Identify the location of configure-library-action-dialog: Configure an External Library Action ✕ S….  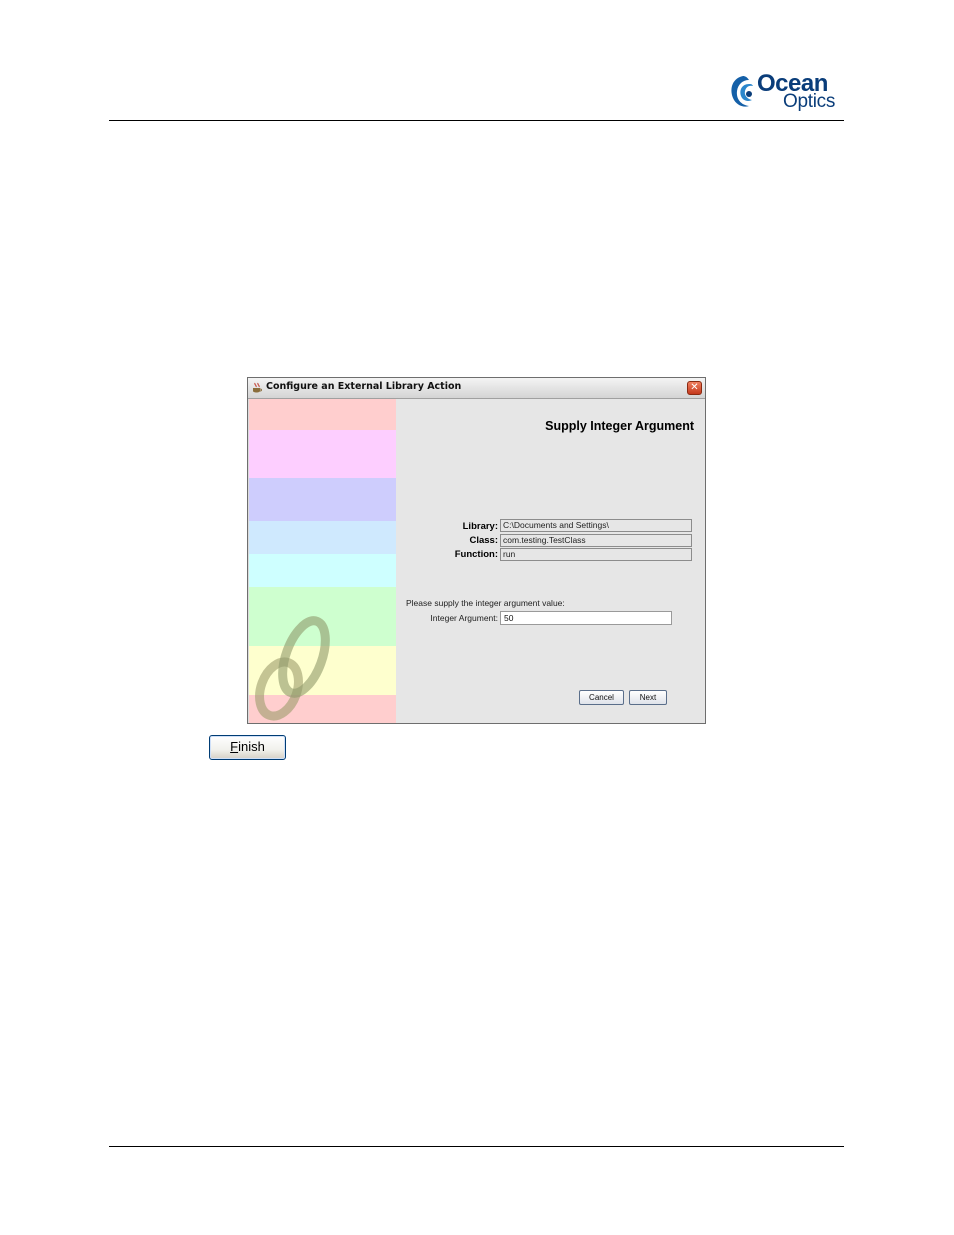
(476, 550).